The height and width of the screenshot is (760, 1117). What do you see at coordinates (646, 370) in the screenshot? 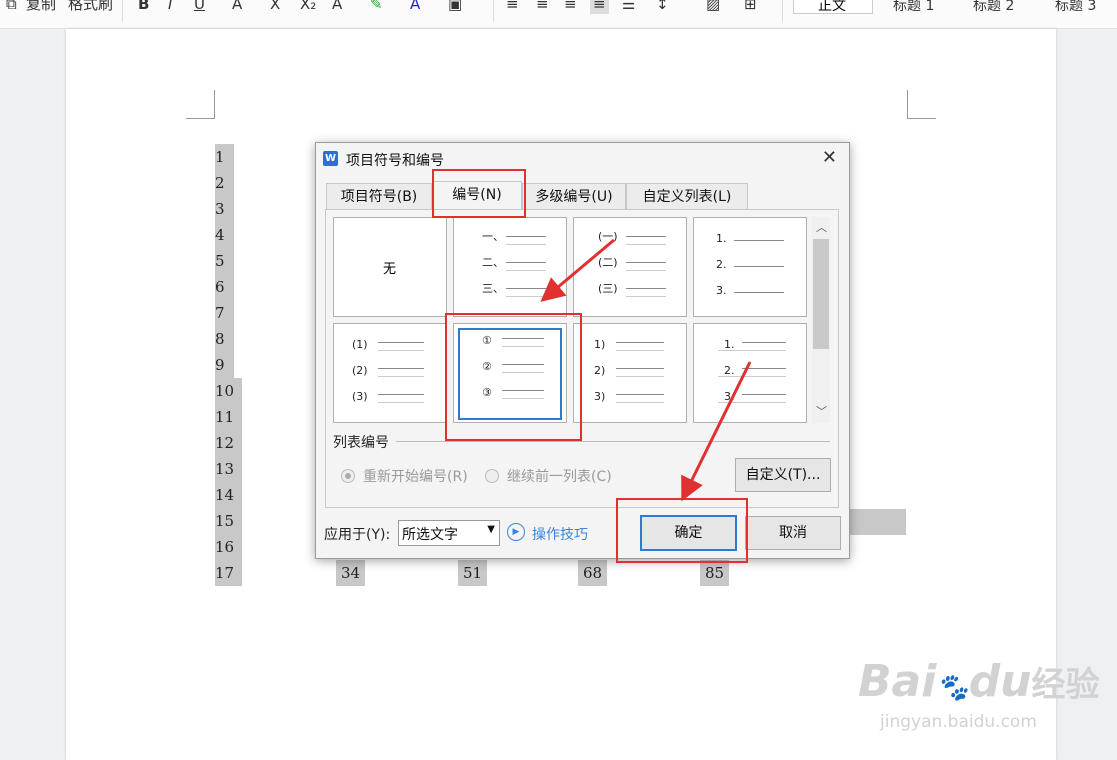
I see `annotation-arrows` at bounding box center [646, 370].